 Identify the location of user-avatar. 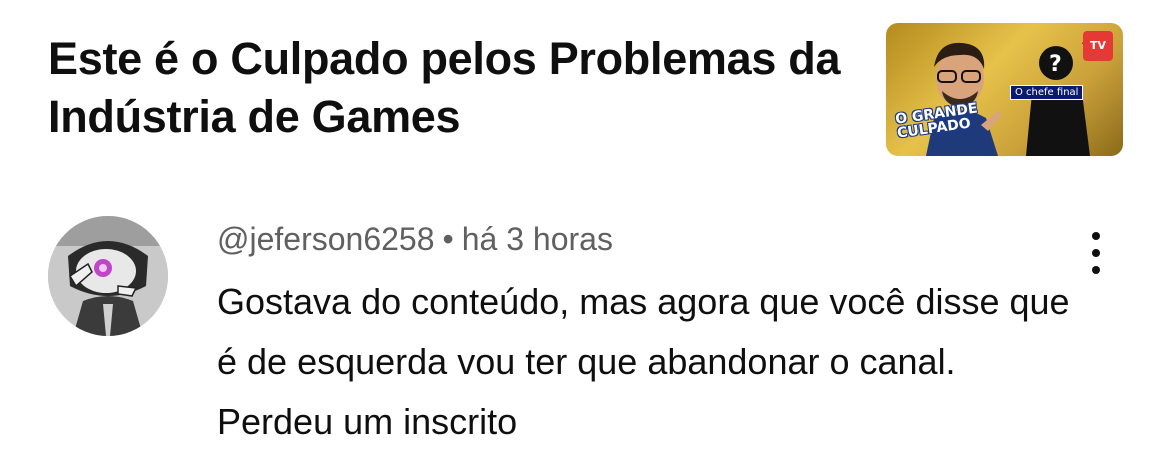
(108, 276).